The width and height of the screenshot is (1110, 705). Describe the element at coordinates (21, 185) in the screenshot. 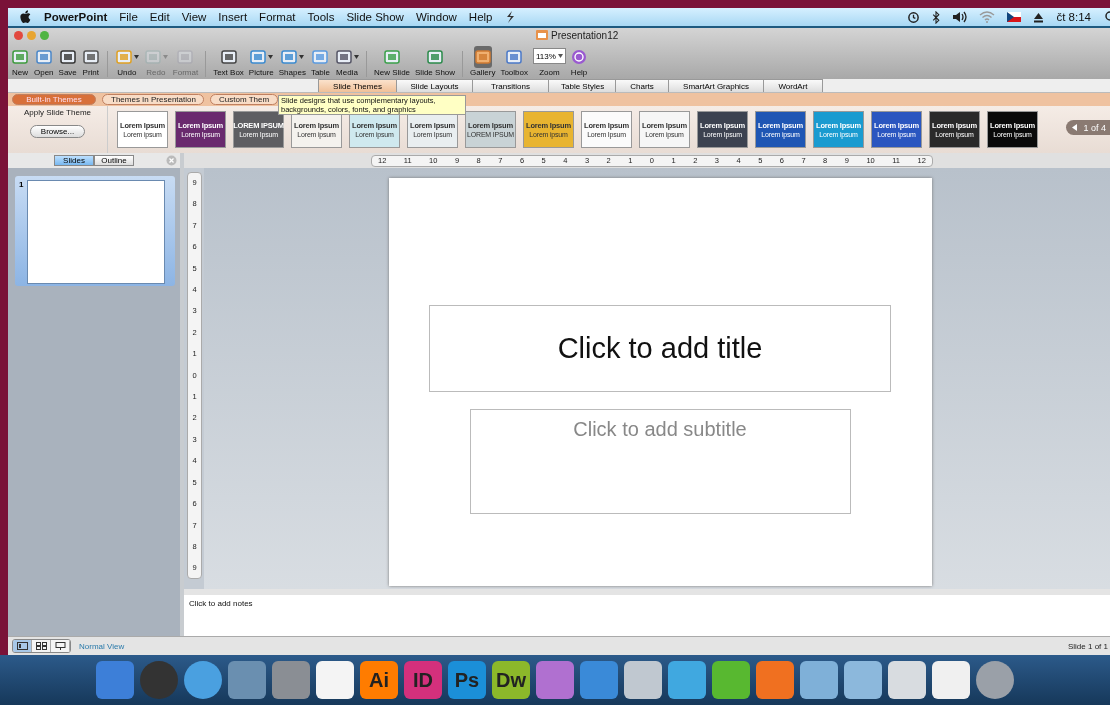

I see `slide-number: 1` at that location.